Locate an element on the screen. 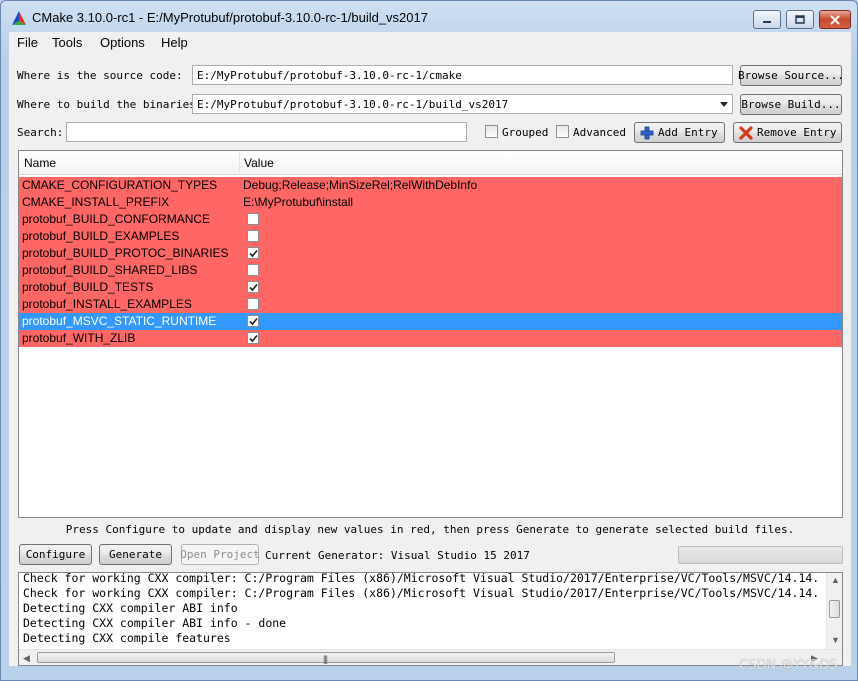 This screenshot has height=681, width=858. horizontal-scrollbar: ◀ ||| ▶ is located at coordinates (430, 657).